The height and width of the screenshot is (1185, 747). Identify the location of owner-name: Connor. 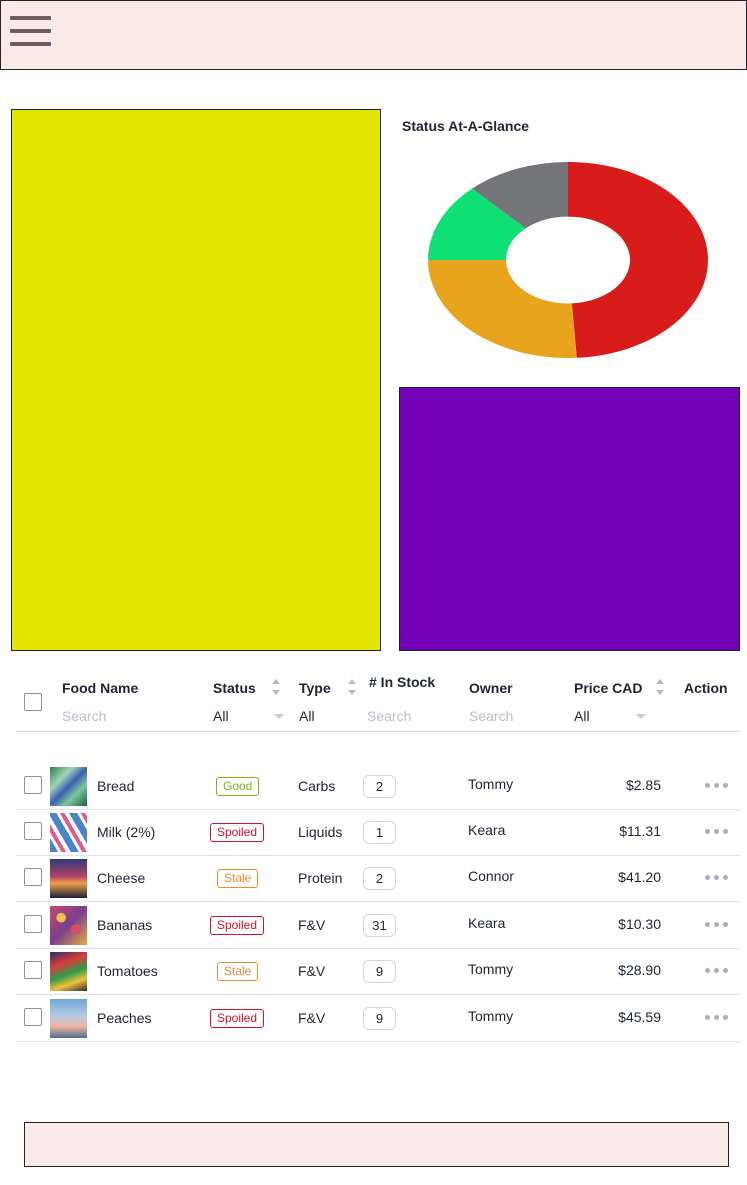
(491, 876).